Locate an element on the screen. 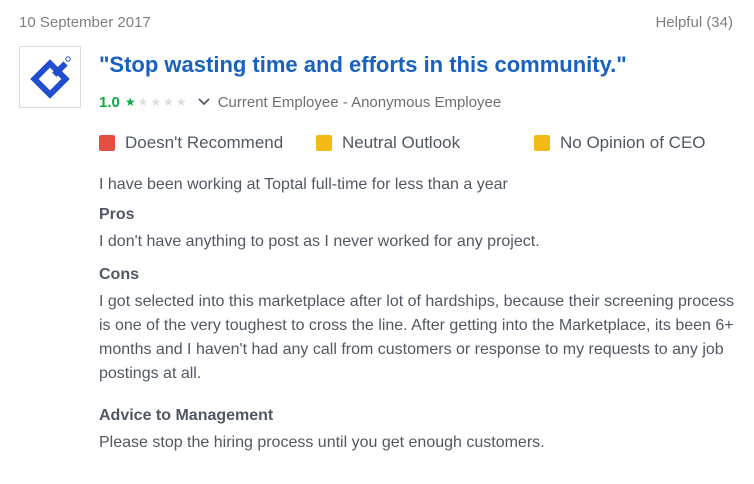 The image size is (754, 484). outlook-label: Neutral Outlook is located at coordinates (401, 142).